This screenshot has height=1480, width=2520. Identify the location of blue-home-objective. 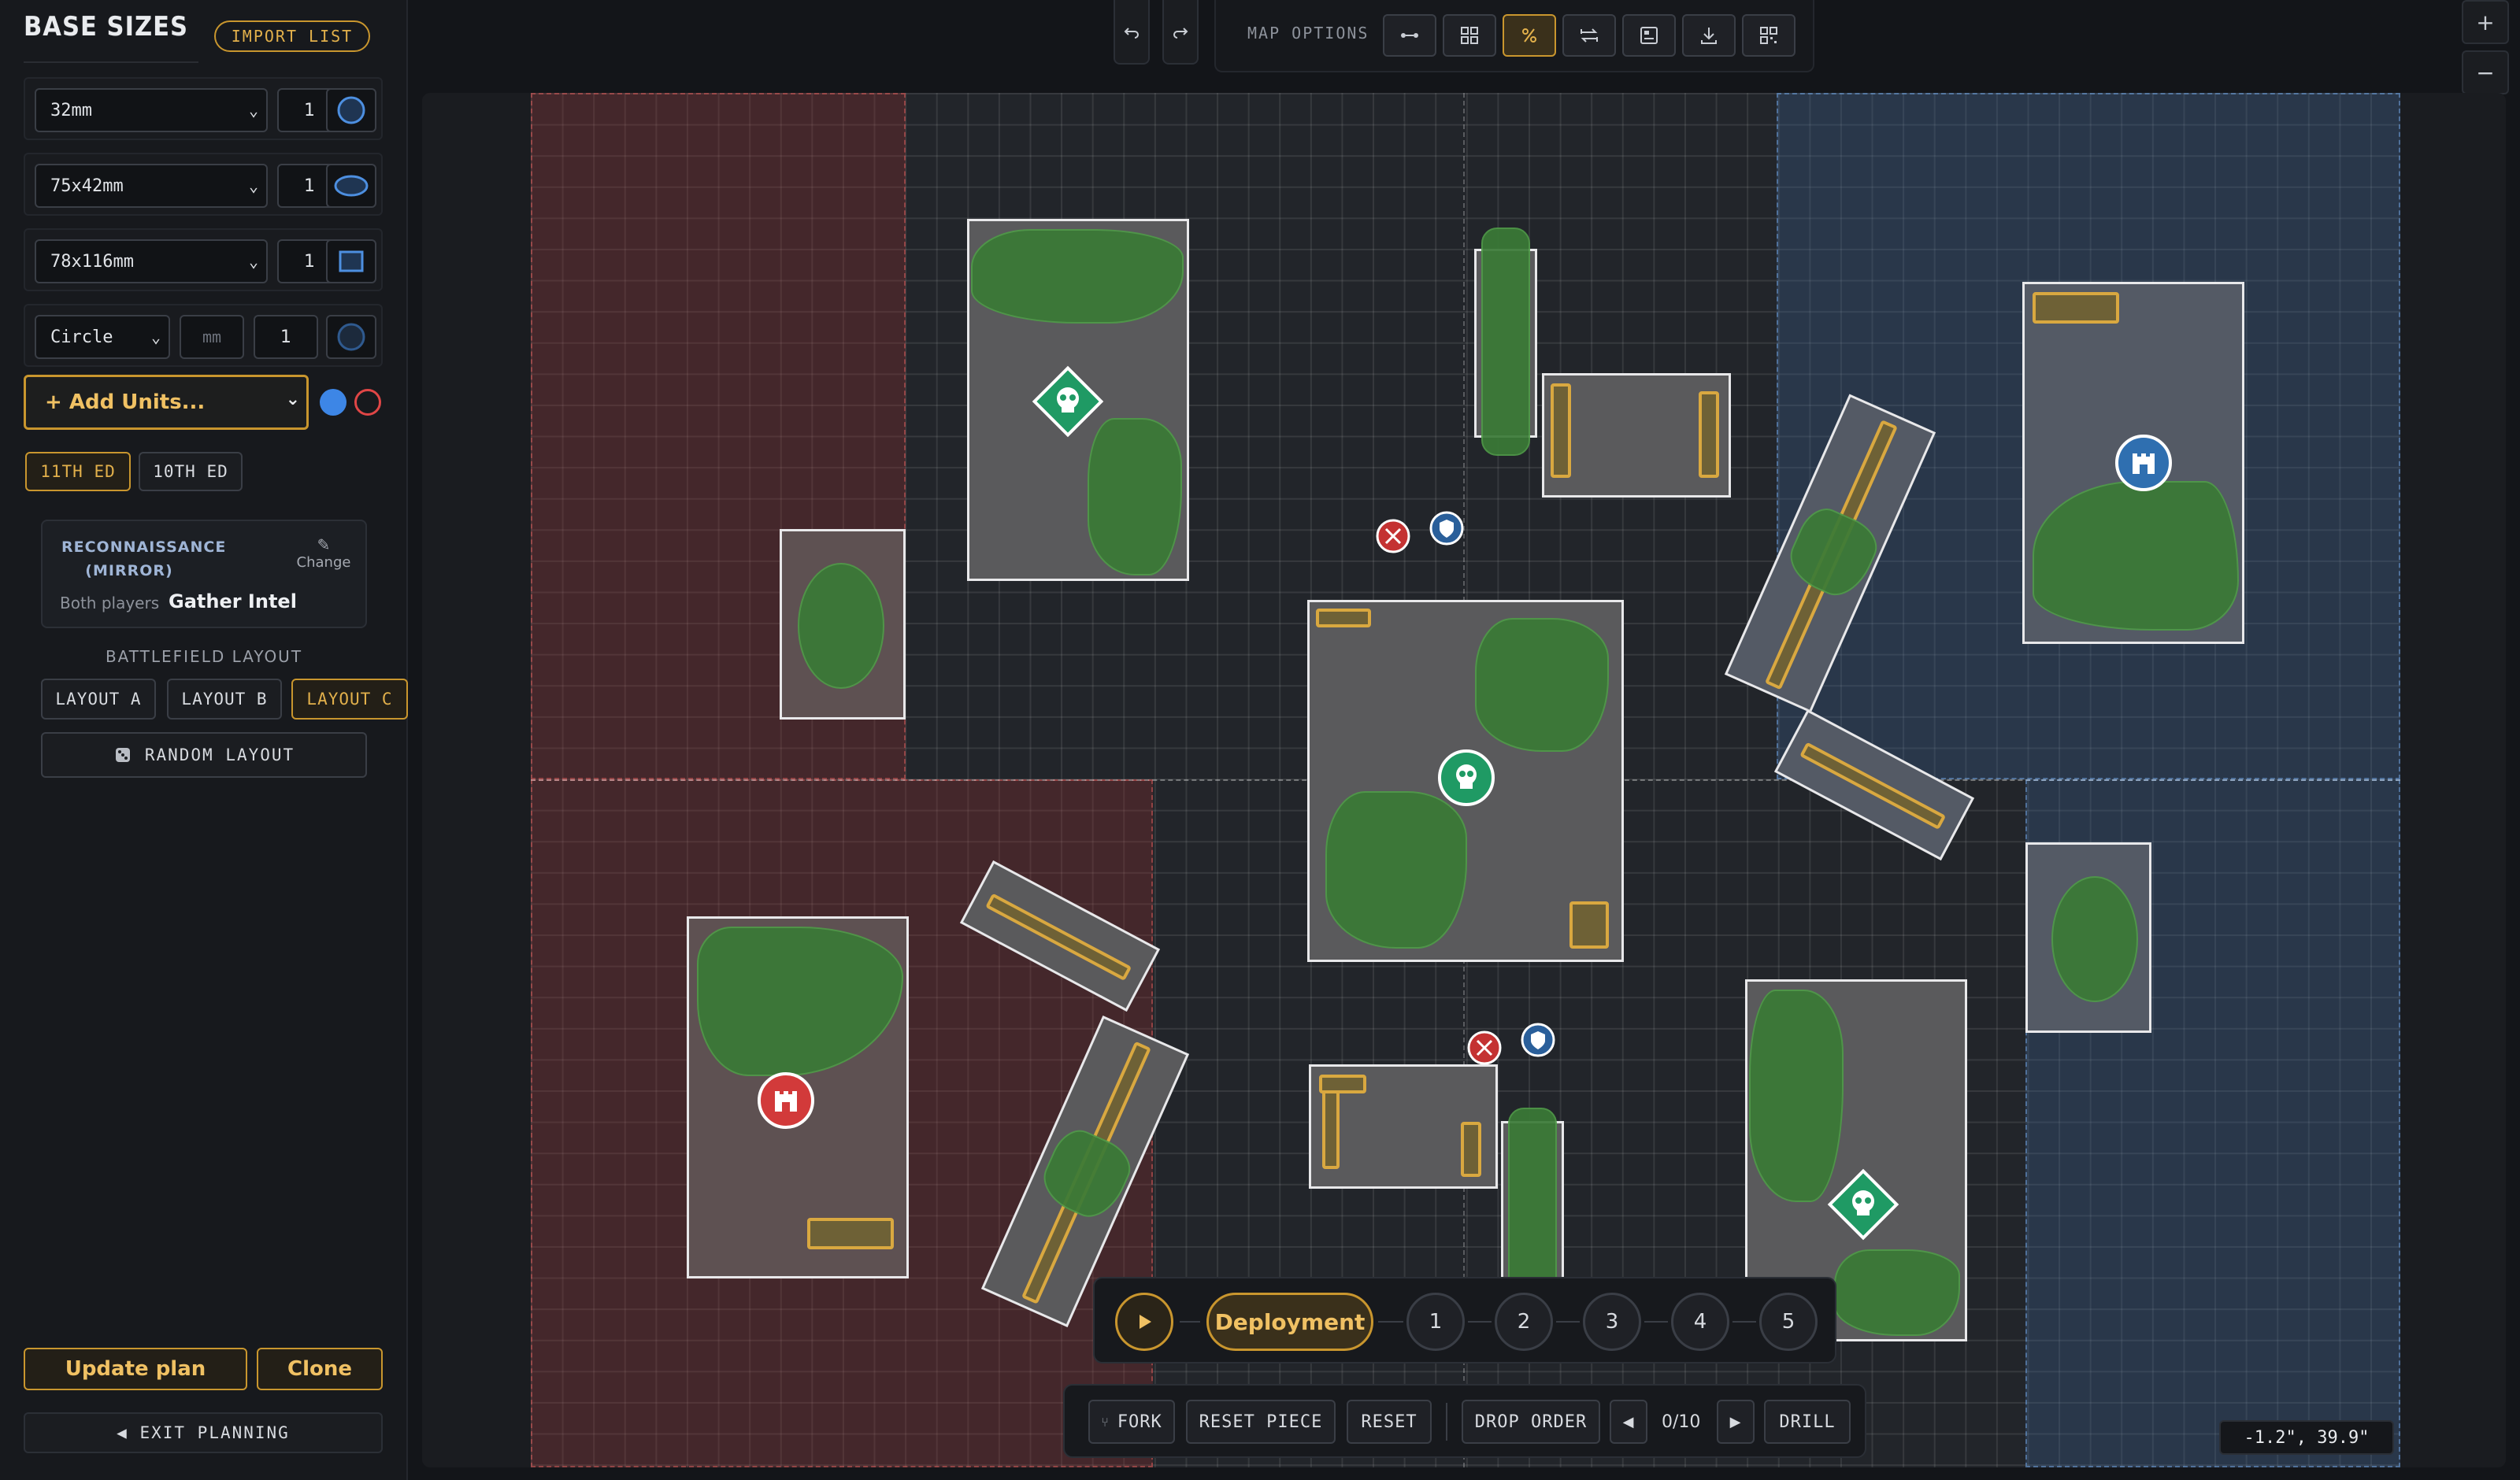
(2144, 463).